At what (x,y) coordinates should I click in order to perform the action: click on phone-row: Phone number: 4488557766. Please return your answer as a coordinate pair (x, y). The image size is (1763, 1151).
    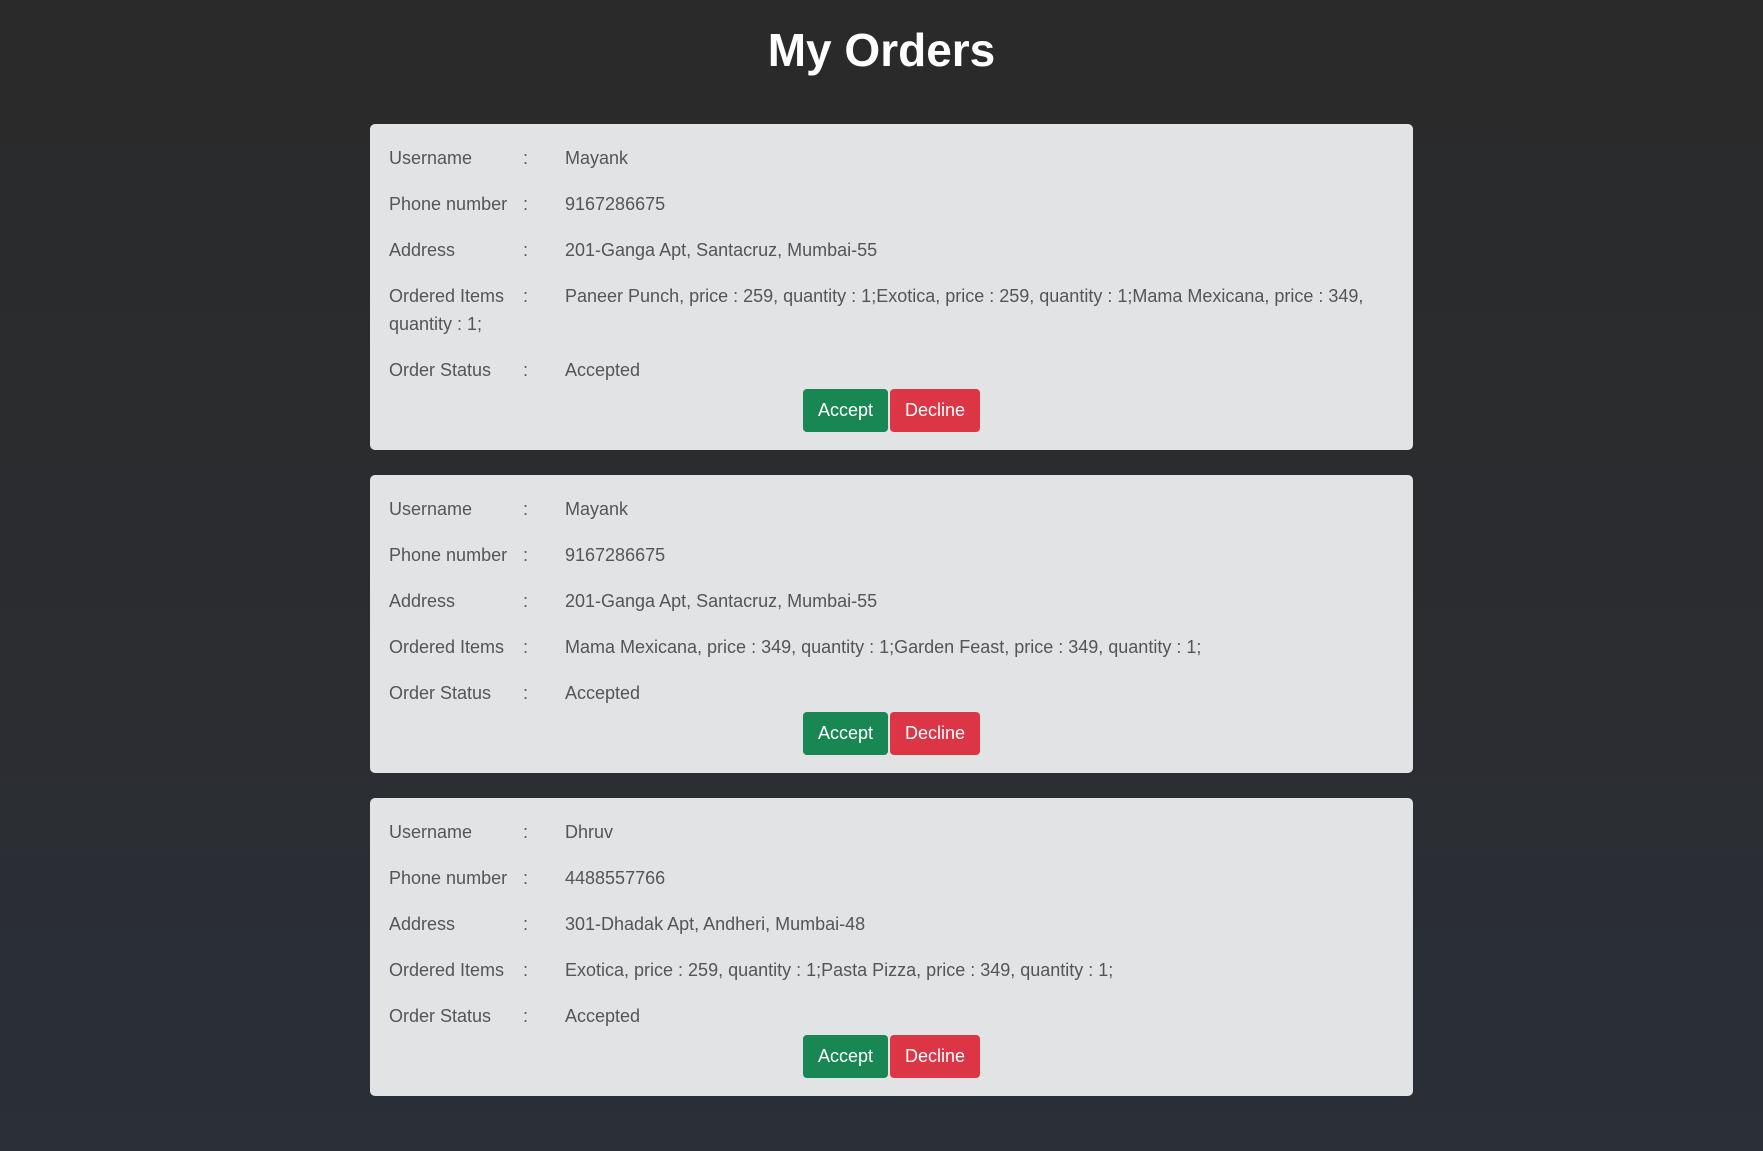
    Looking at the image, I should click on (891, 878).